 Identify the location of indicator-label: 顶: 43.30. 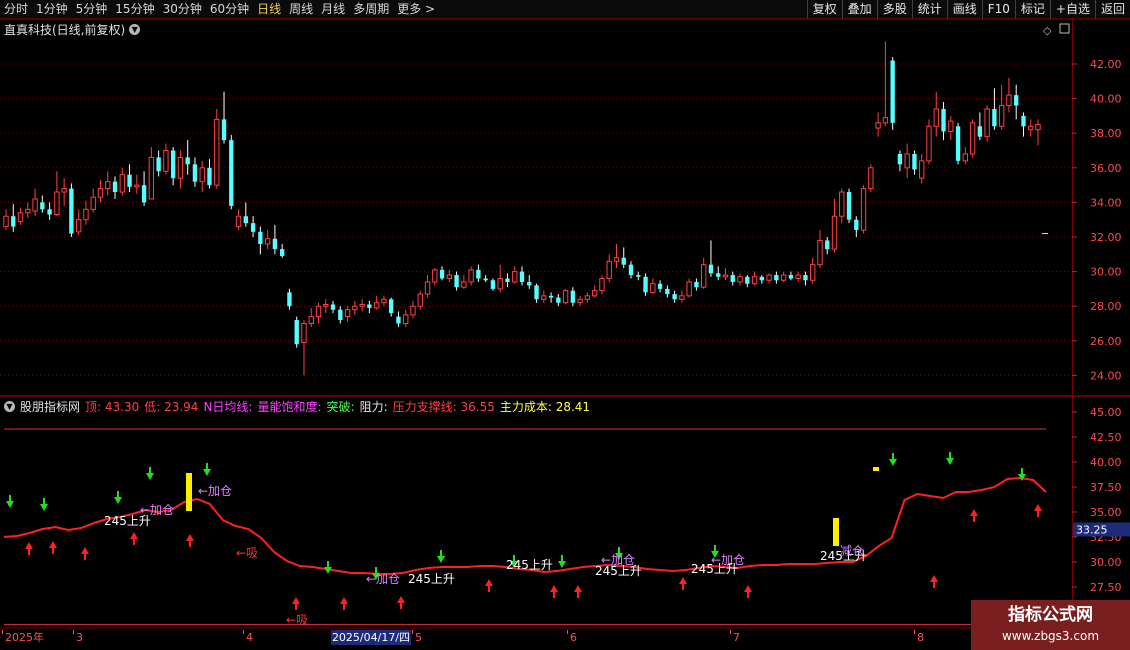
(112, 407).